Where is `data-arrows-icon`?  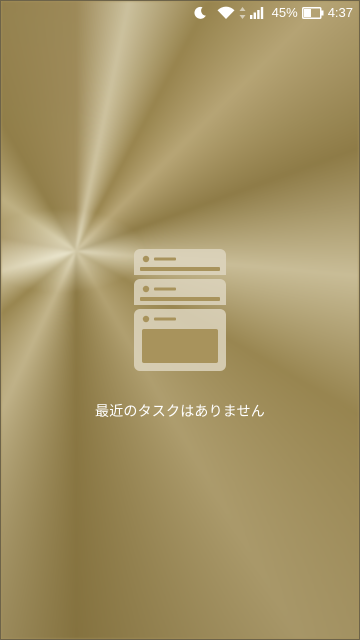 data-arrows-icon is located at coordinates (242, 13).